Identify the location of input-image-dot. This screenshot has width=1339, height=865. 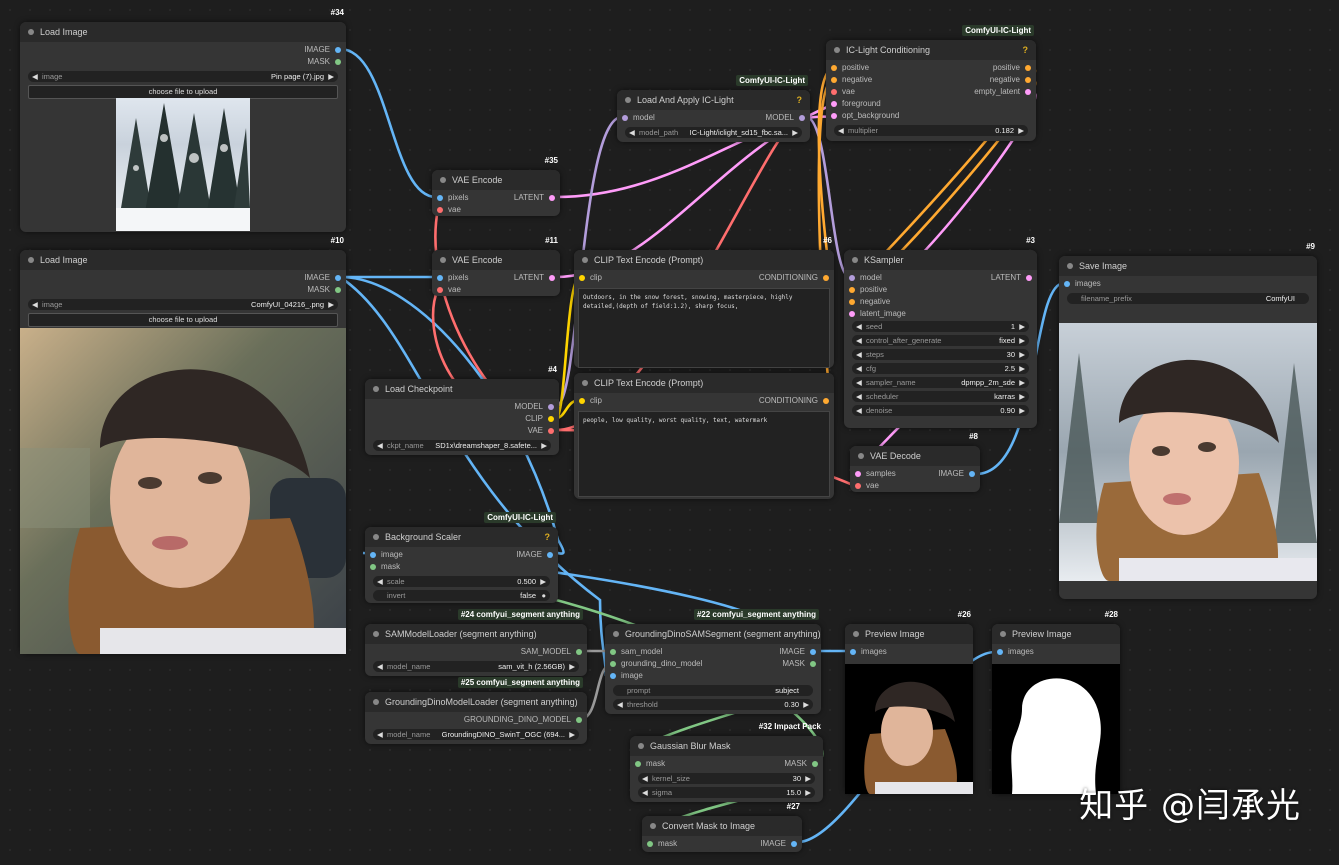
(613, 676).